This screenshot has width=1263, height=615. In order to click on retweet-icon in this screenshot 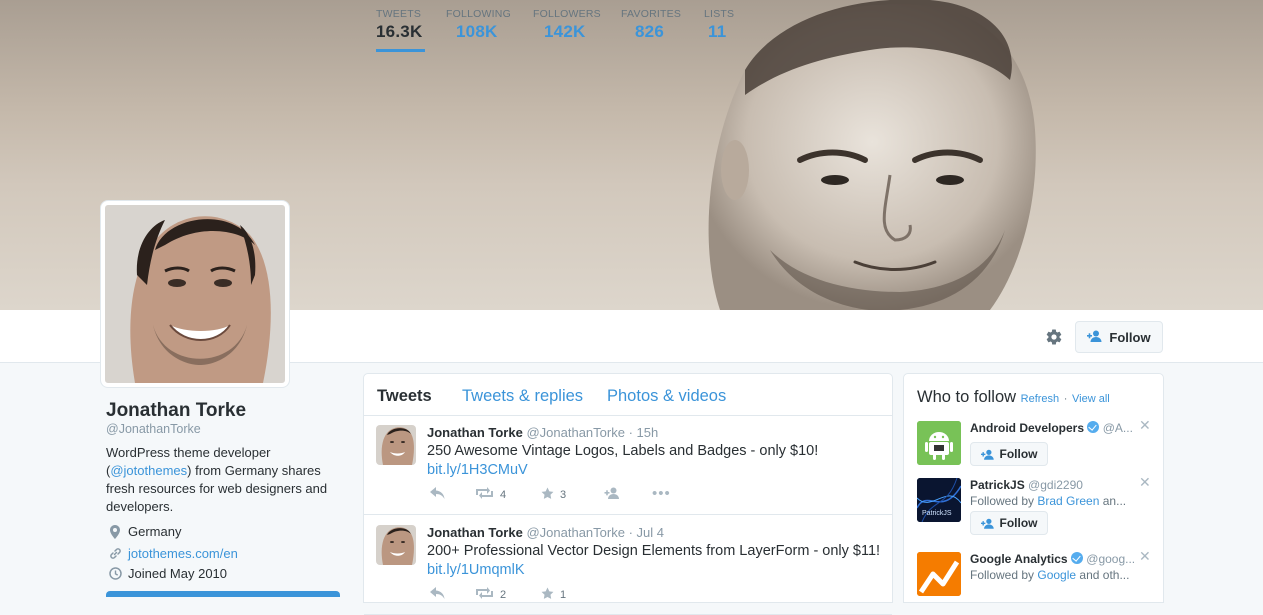, I will do `click(484, 494)`.